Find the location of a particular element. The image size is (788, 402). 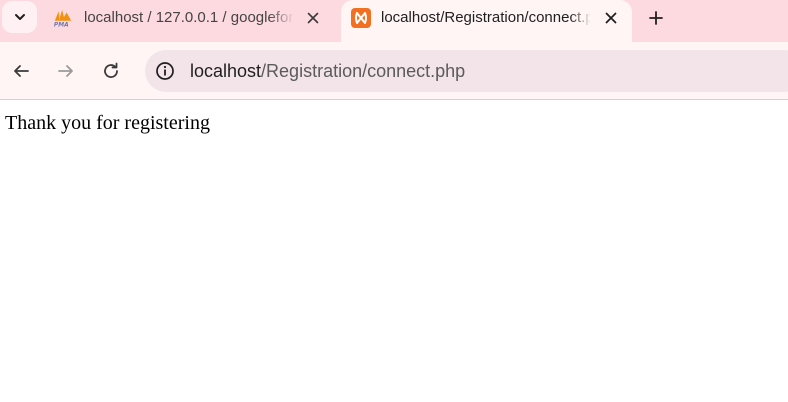

forward-arrow-icon is located at coordinates (65, 71).